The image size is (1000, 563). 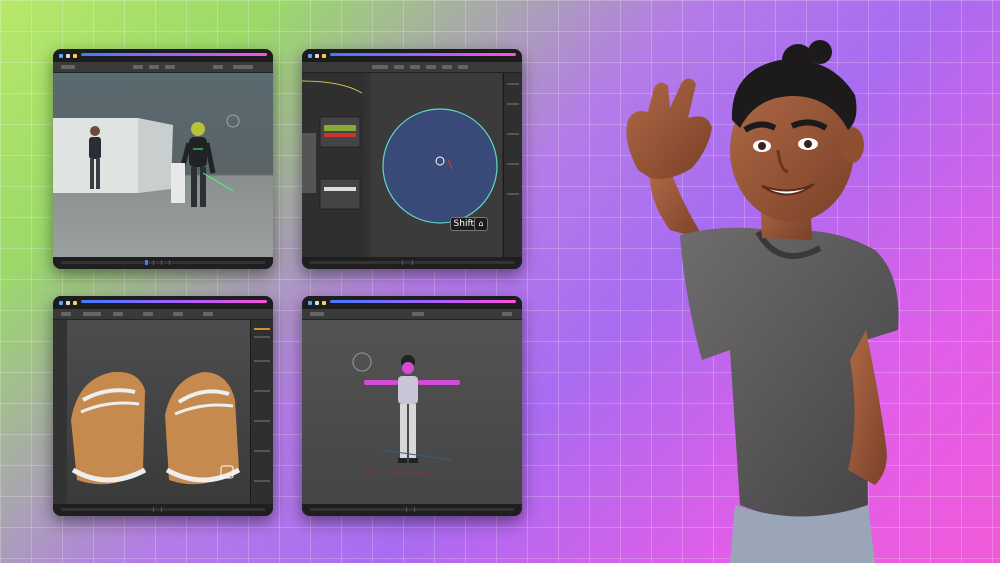 I want to click on window-texture-paint: Shift ⌂, so click(x=412, y=159).